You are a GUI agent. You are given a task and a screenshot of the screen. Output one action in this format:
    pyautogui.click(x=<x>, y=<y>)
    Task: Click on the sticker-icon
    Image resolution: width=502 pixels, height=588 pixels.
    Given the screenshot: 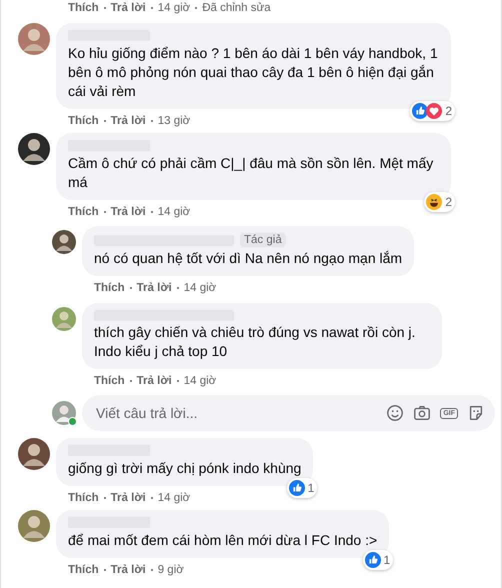 What is the action you would take?
    pyautogui.click(x=476, y=413)
    